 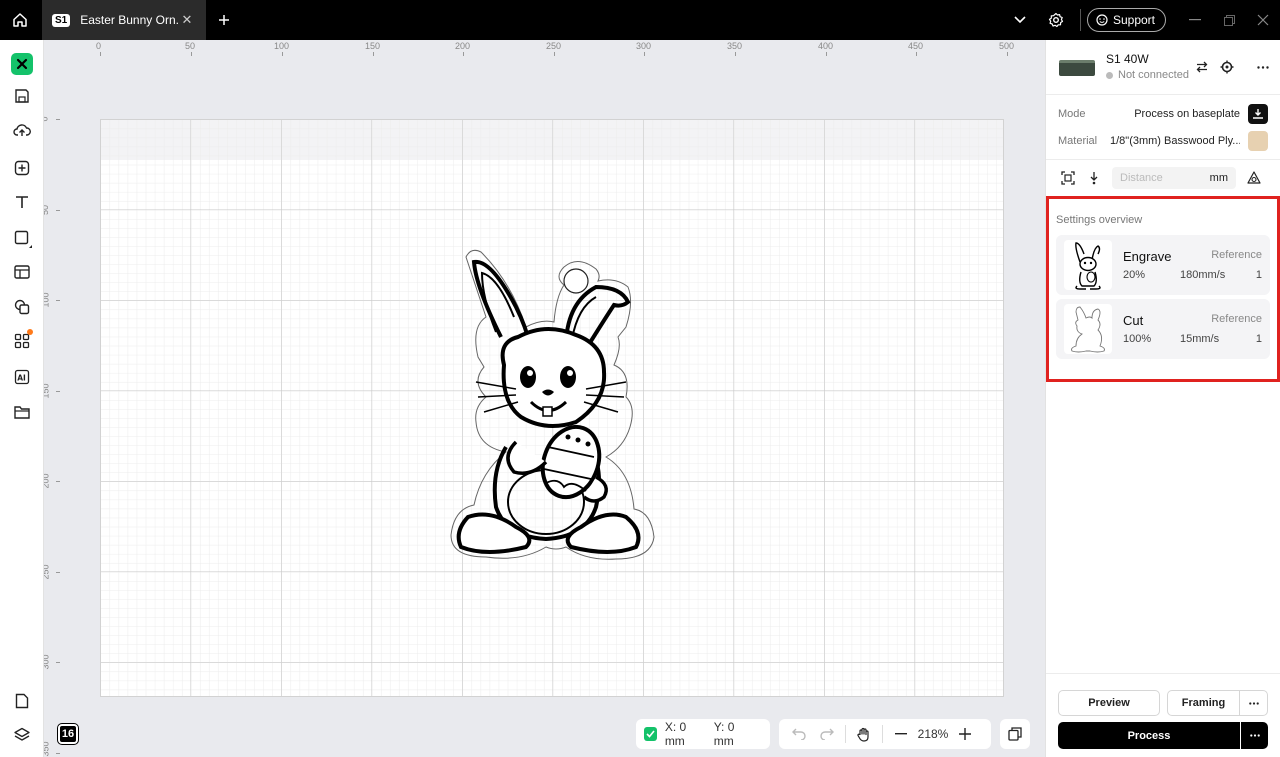 What do you see at coordinates (827, 734) in the screenshot?
I see `redo-icon` at bounding box center [827, 734].